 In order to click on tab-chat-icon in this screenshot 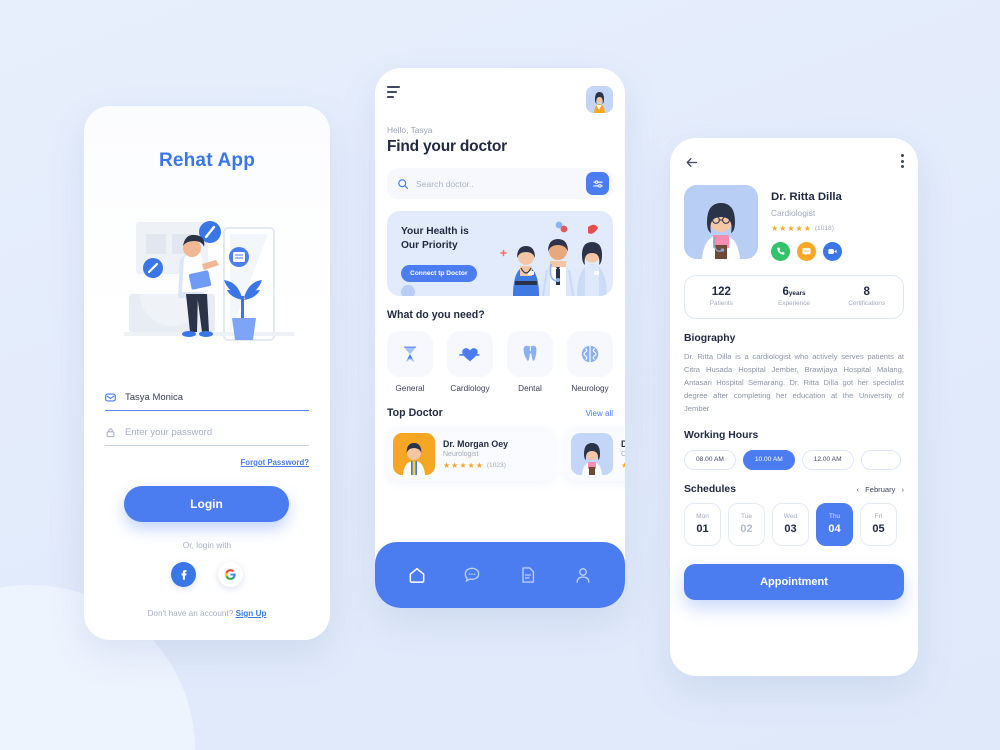, I will do `click(472, 575)`.